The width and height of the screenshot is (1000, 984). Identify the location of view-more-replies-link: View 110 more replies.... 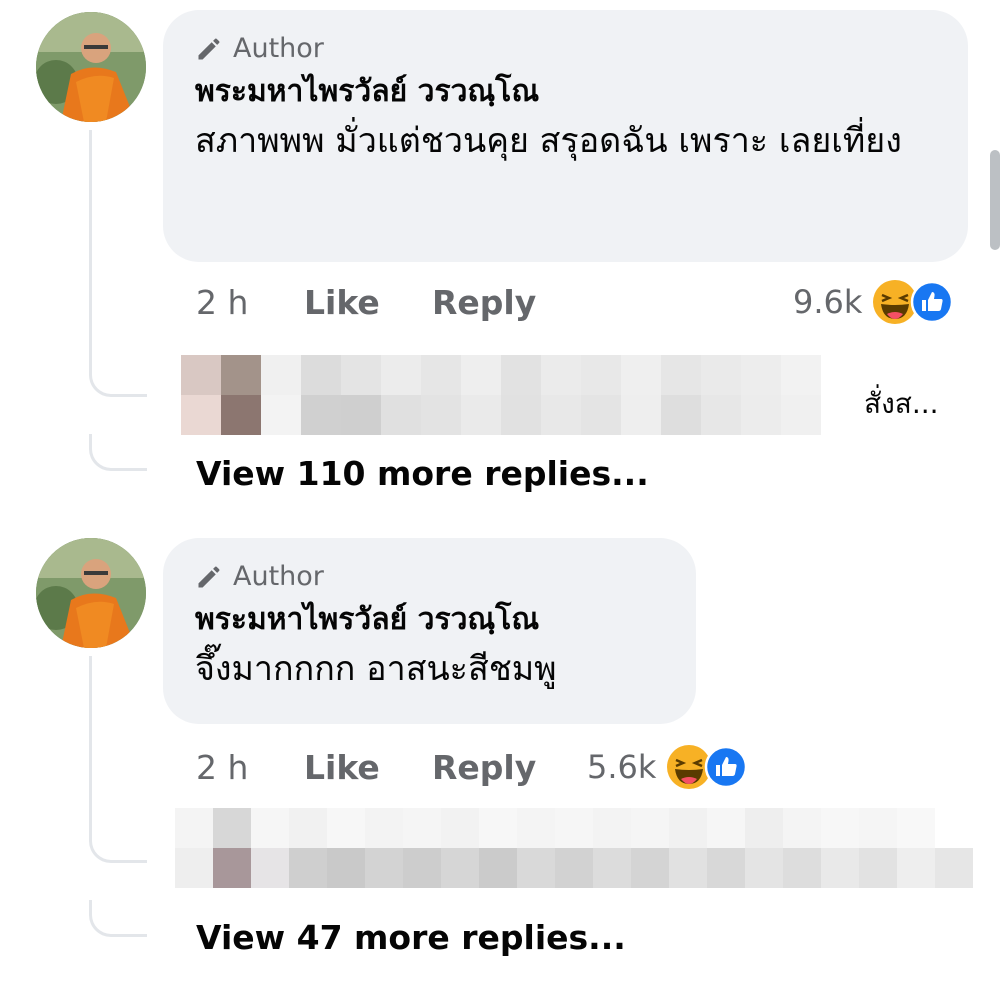
(422, 473).